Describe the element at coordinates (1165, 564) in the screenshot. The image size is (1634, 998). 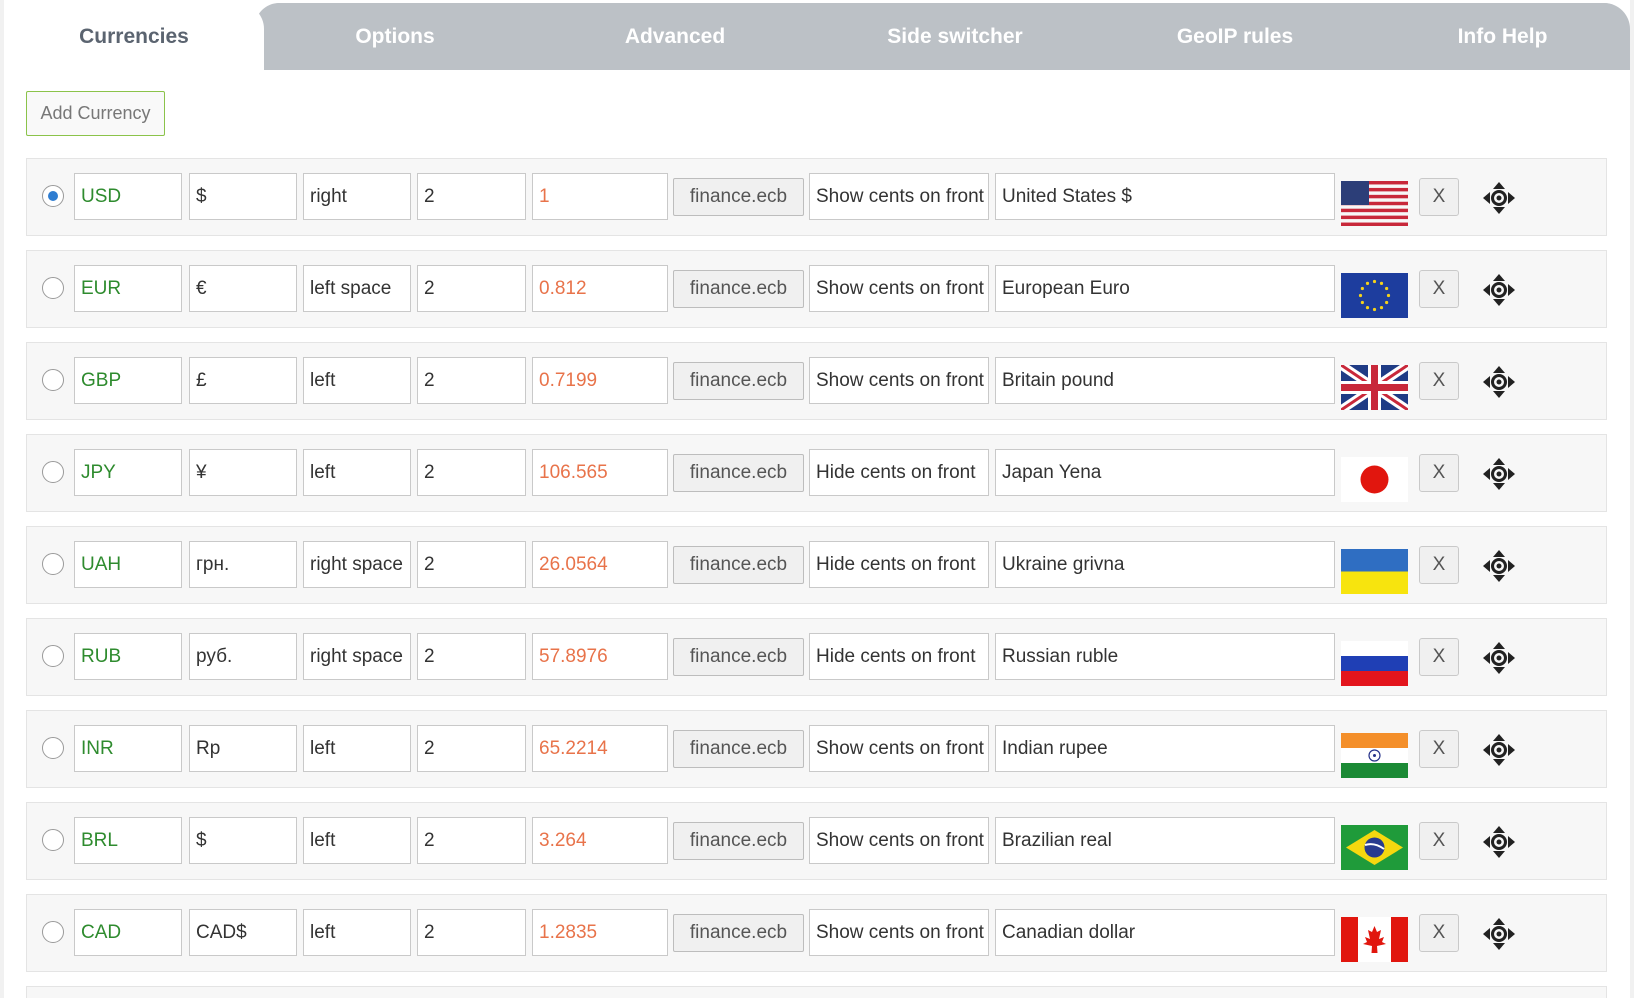
I see `currency-description-input: Ukraine grivna` at that location.